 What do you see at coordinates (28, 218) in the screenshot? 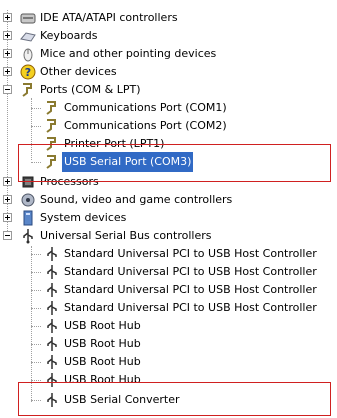
I see `system-device-icon` at bounding box center [28, 218].